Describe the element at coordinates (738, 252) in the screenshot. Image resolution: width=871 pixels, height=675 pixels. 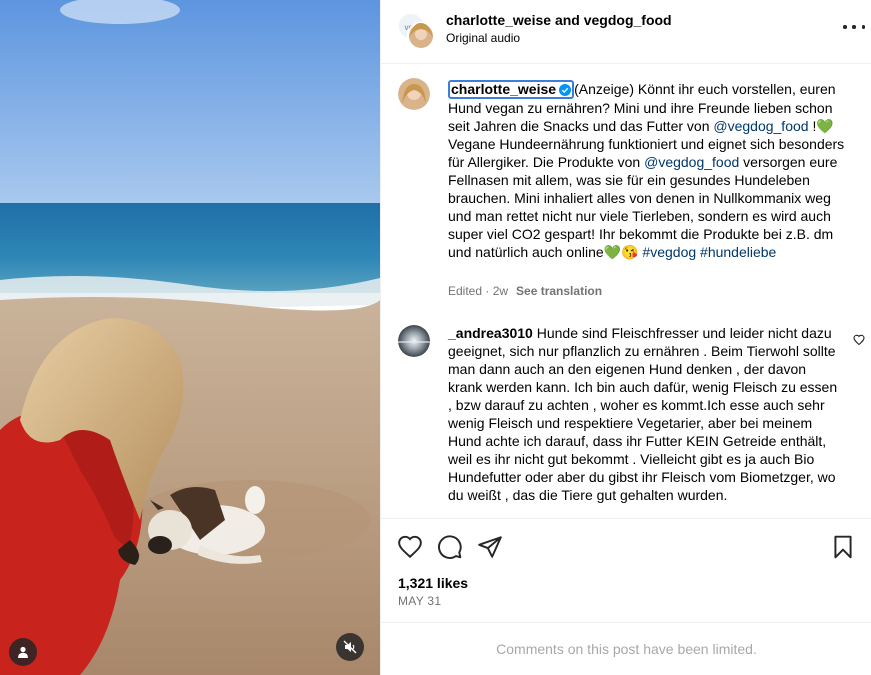
I see `hashtag-link: #hundeliebe` at that location.